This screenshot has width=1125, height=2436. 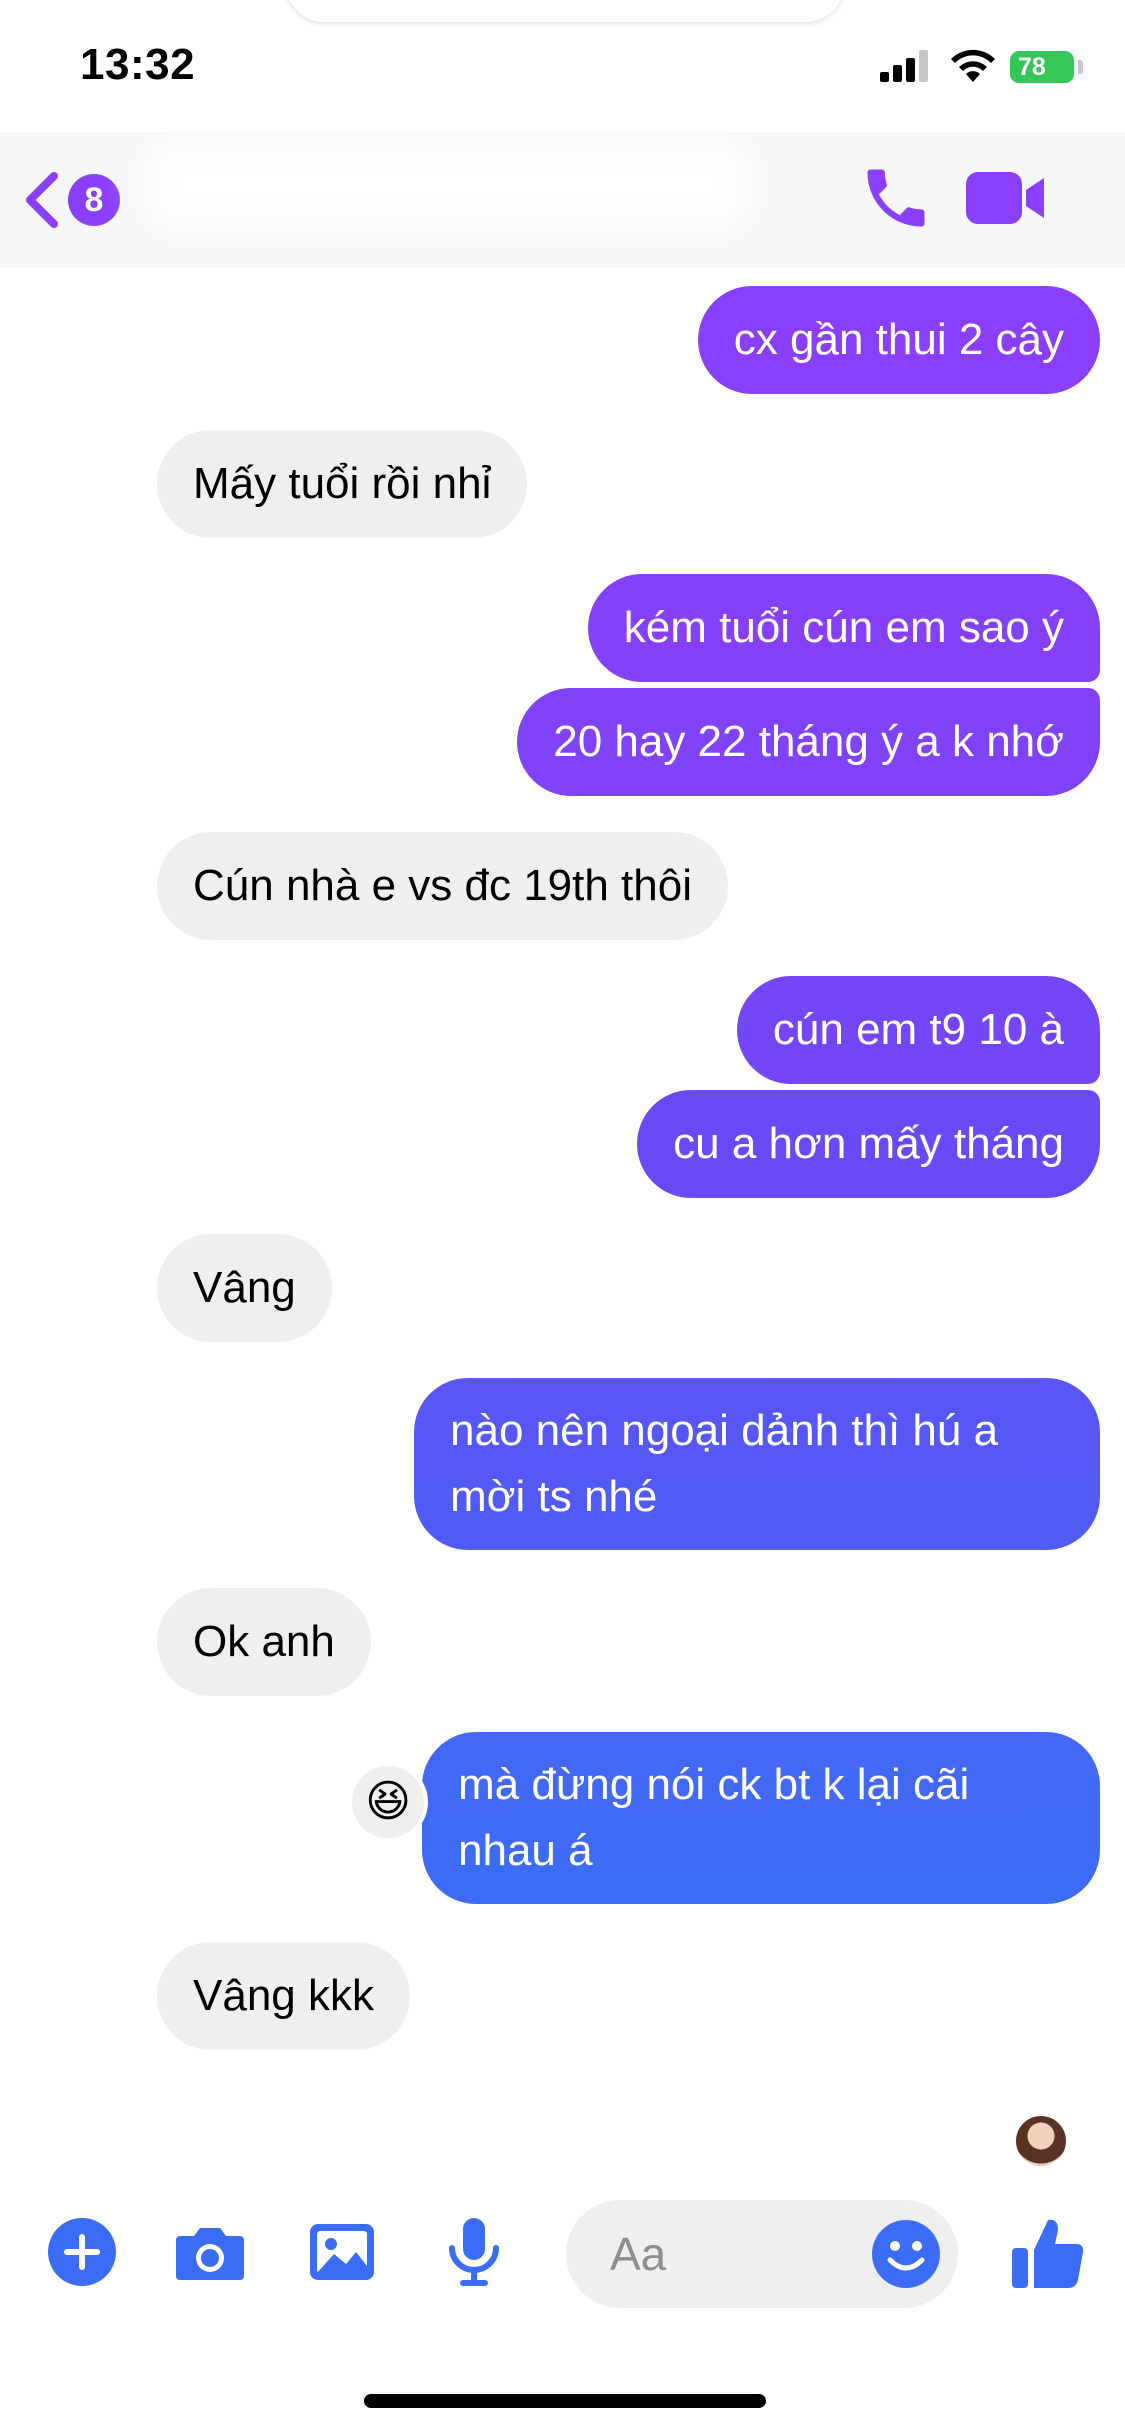 What do you see at coordinates (918, 1030) in the screenshot?
I see `message-bubble-outgoing: cún em t9 10 à` at bounding box center [918, 1030].